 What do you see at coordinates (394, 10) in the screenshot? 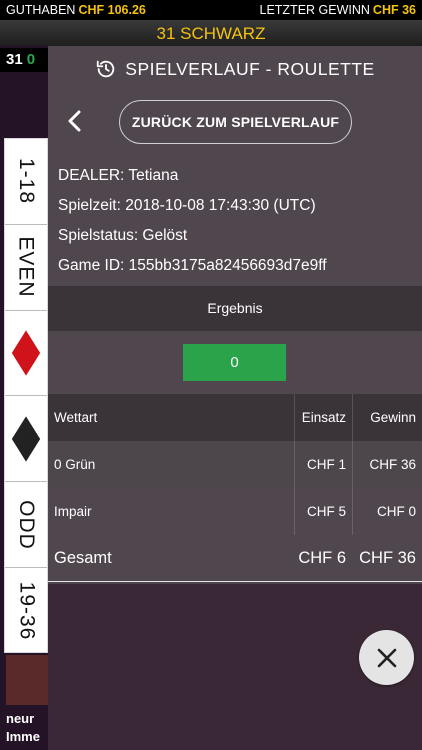
I see `last-win-value: CHF 36` at bounding box center [394, 10].